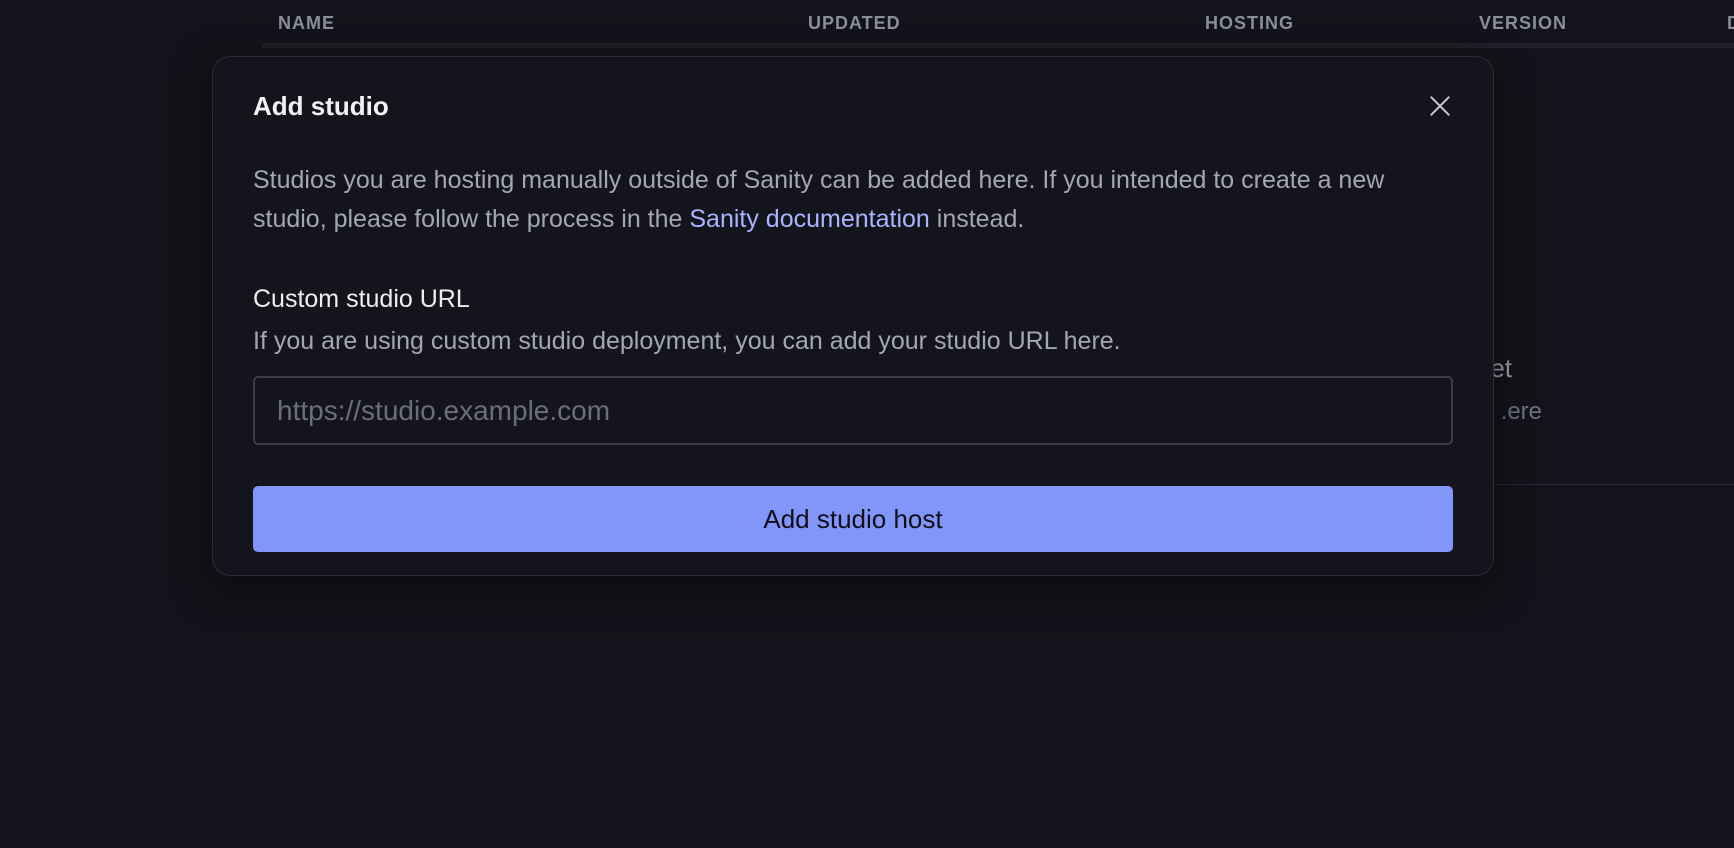 This screenshot has width=1734, height=848. I want to click on studio-url-input, so click(853, 410).